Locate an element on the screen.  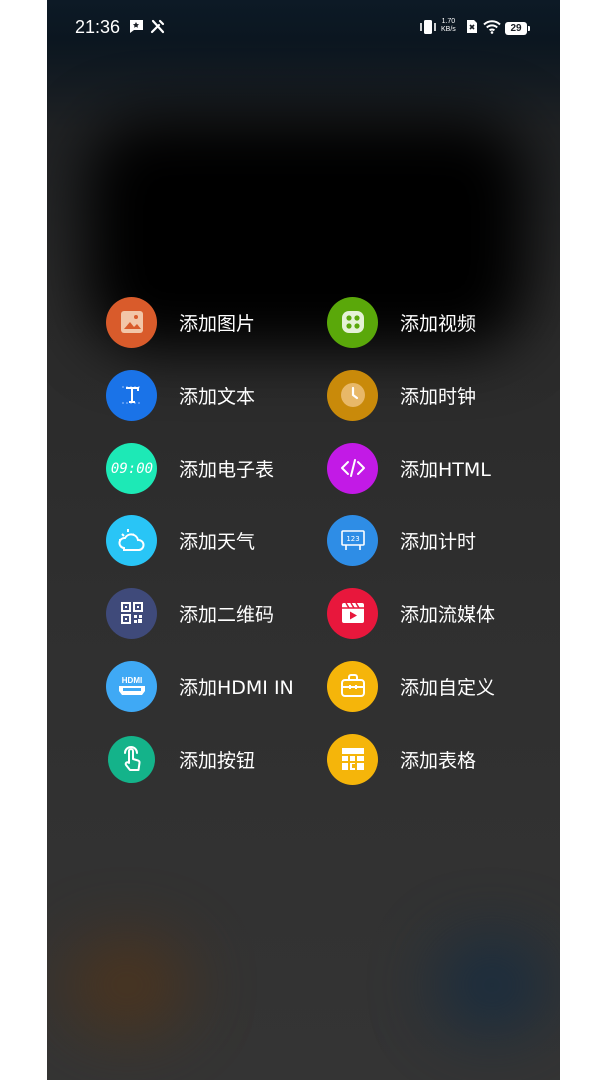
svg-text: 123 is located at coordinates (352, 539).